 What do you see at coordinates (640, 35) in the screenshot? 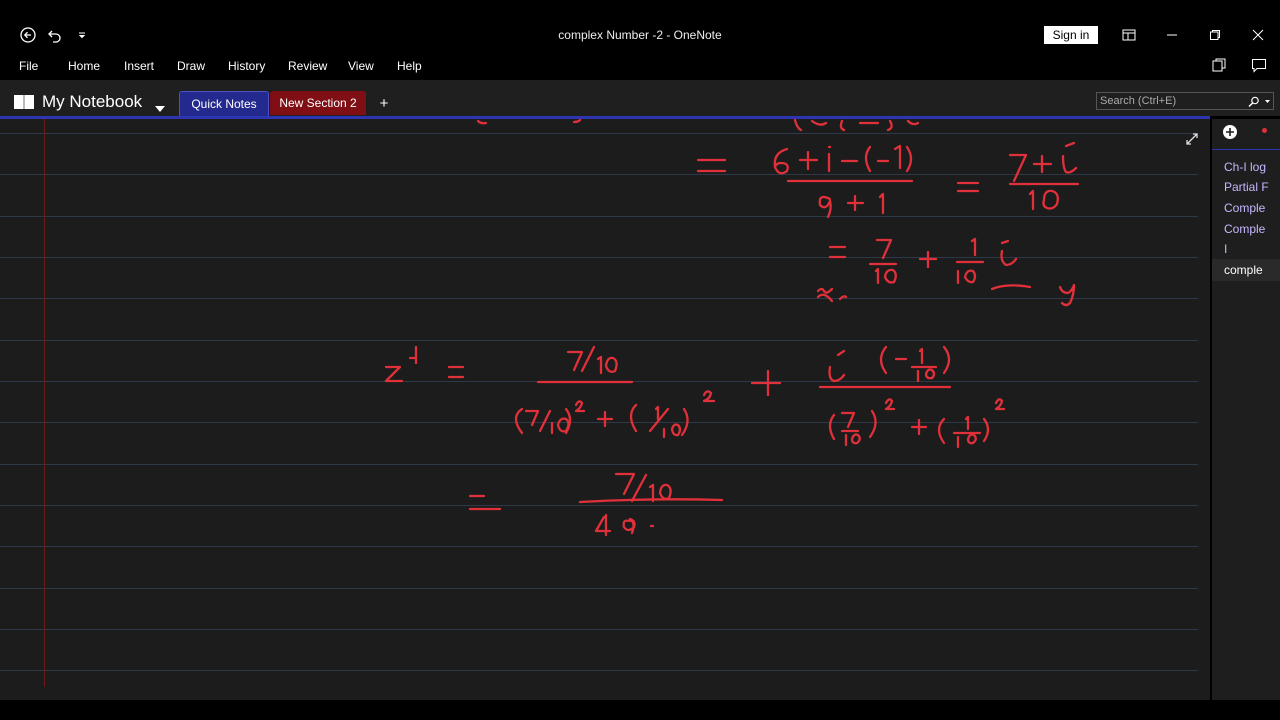
I see `title-bar: complex Number -2 - OneNote Sign in` at bounding box center [640, 35].